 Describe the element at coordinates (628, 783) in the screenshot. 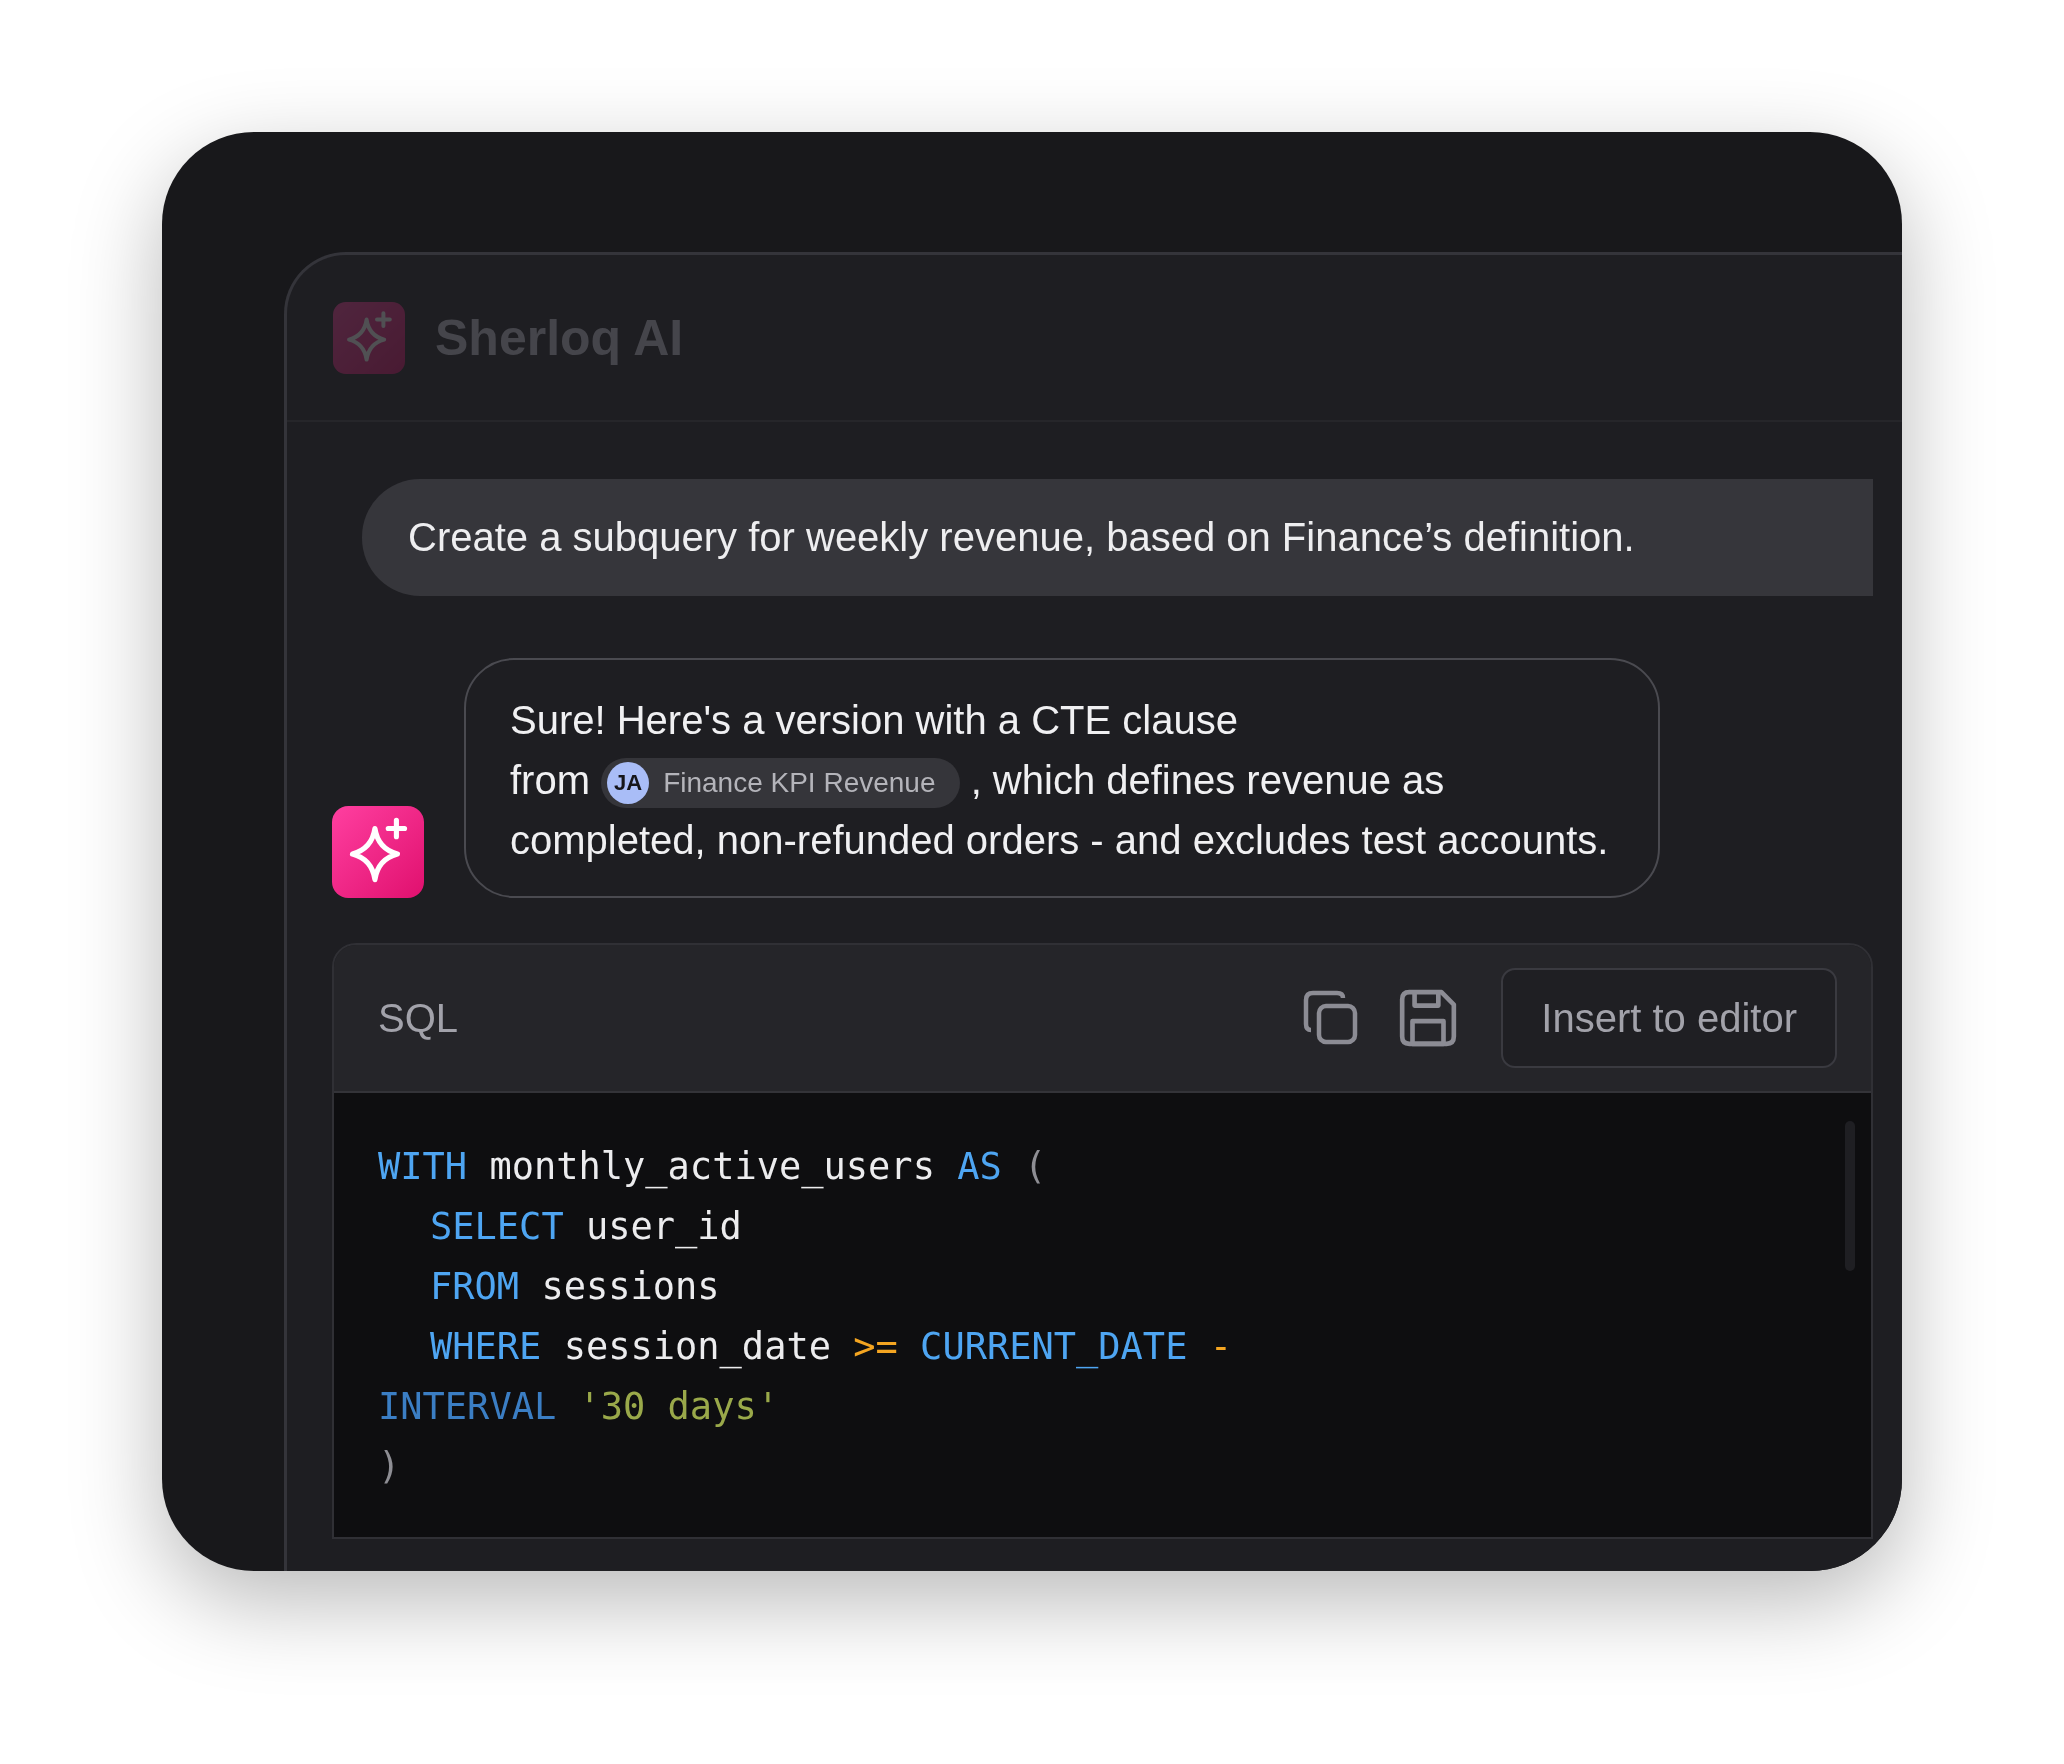

I see `avatar-initials: JA` at that location.